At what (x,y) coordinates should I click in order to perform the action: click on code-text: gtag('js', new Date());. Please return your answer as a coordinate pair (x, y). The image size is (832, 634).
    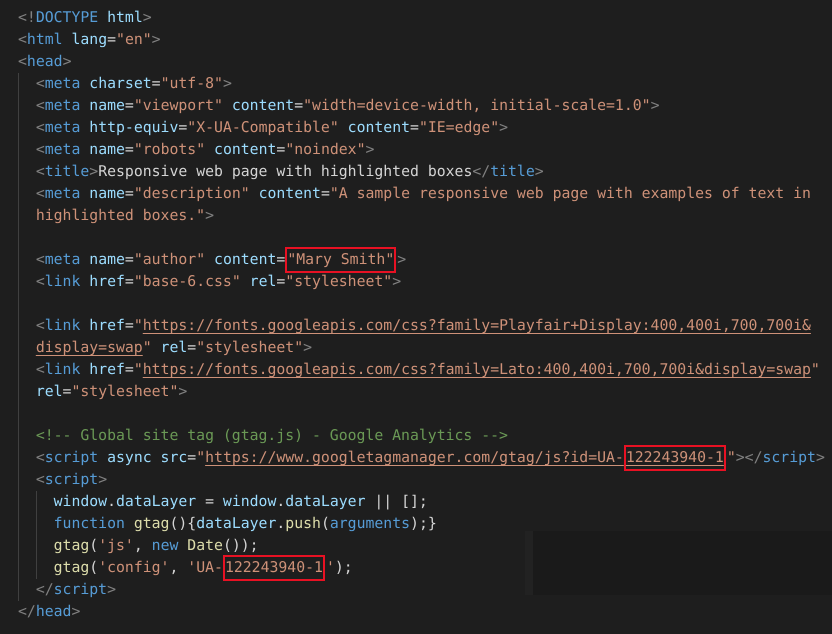
    Looking at the image, I should click on (156, 545).